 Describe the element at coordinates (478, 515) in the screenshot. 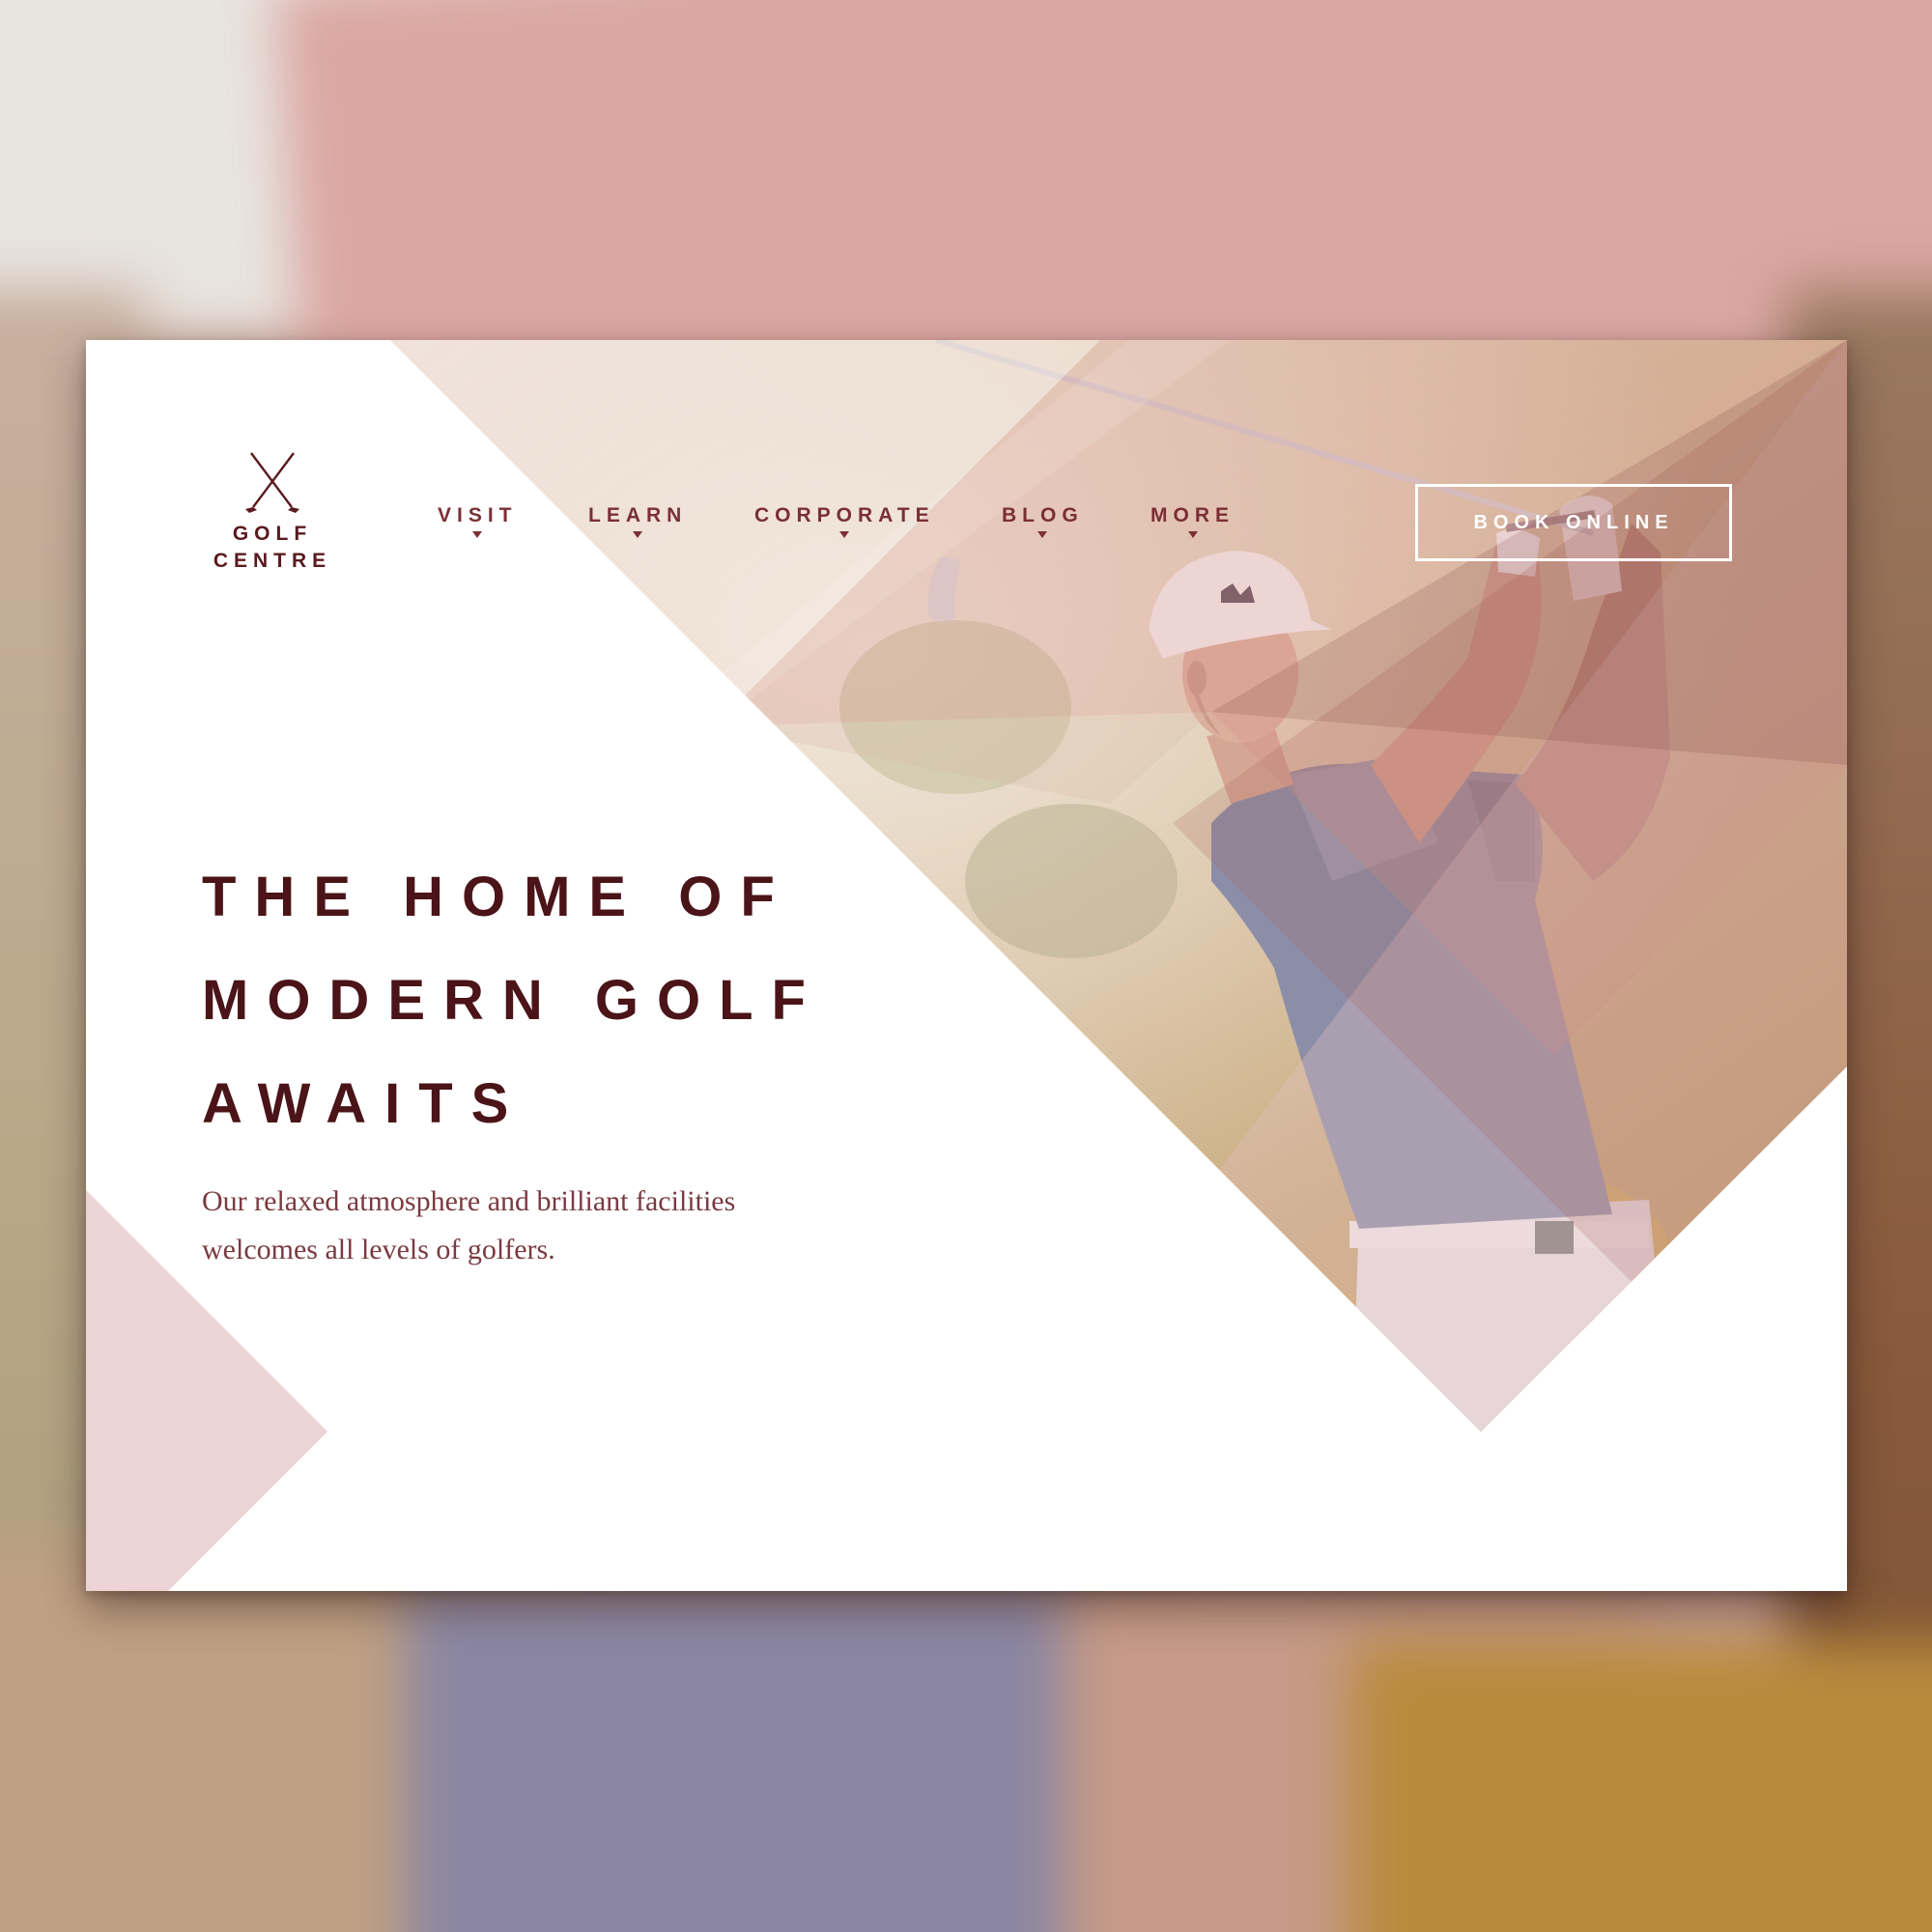

I see `nav-item-label: VISIT` at that location.